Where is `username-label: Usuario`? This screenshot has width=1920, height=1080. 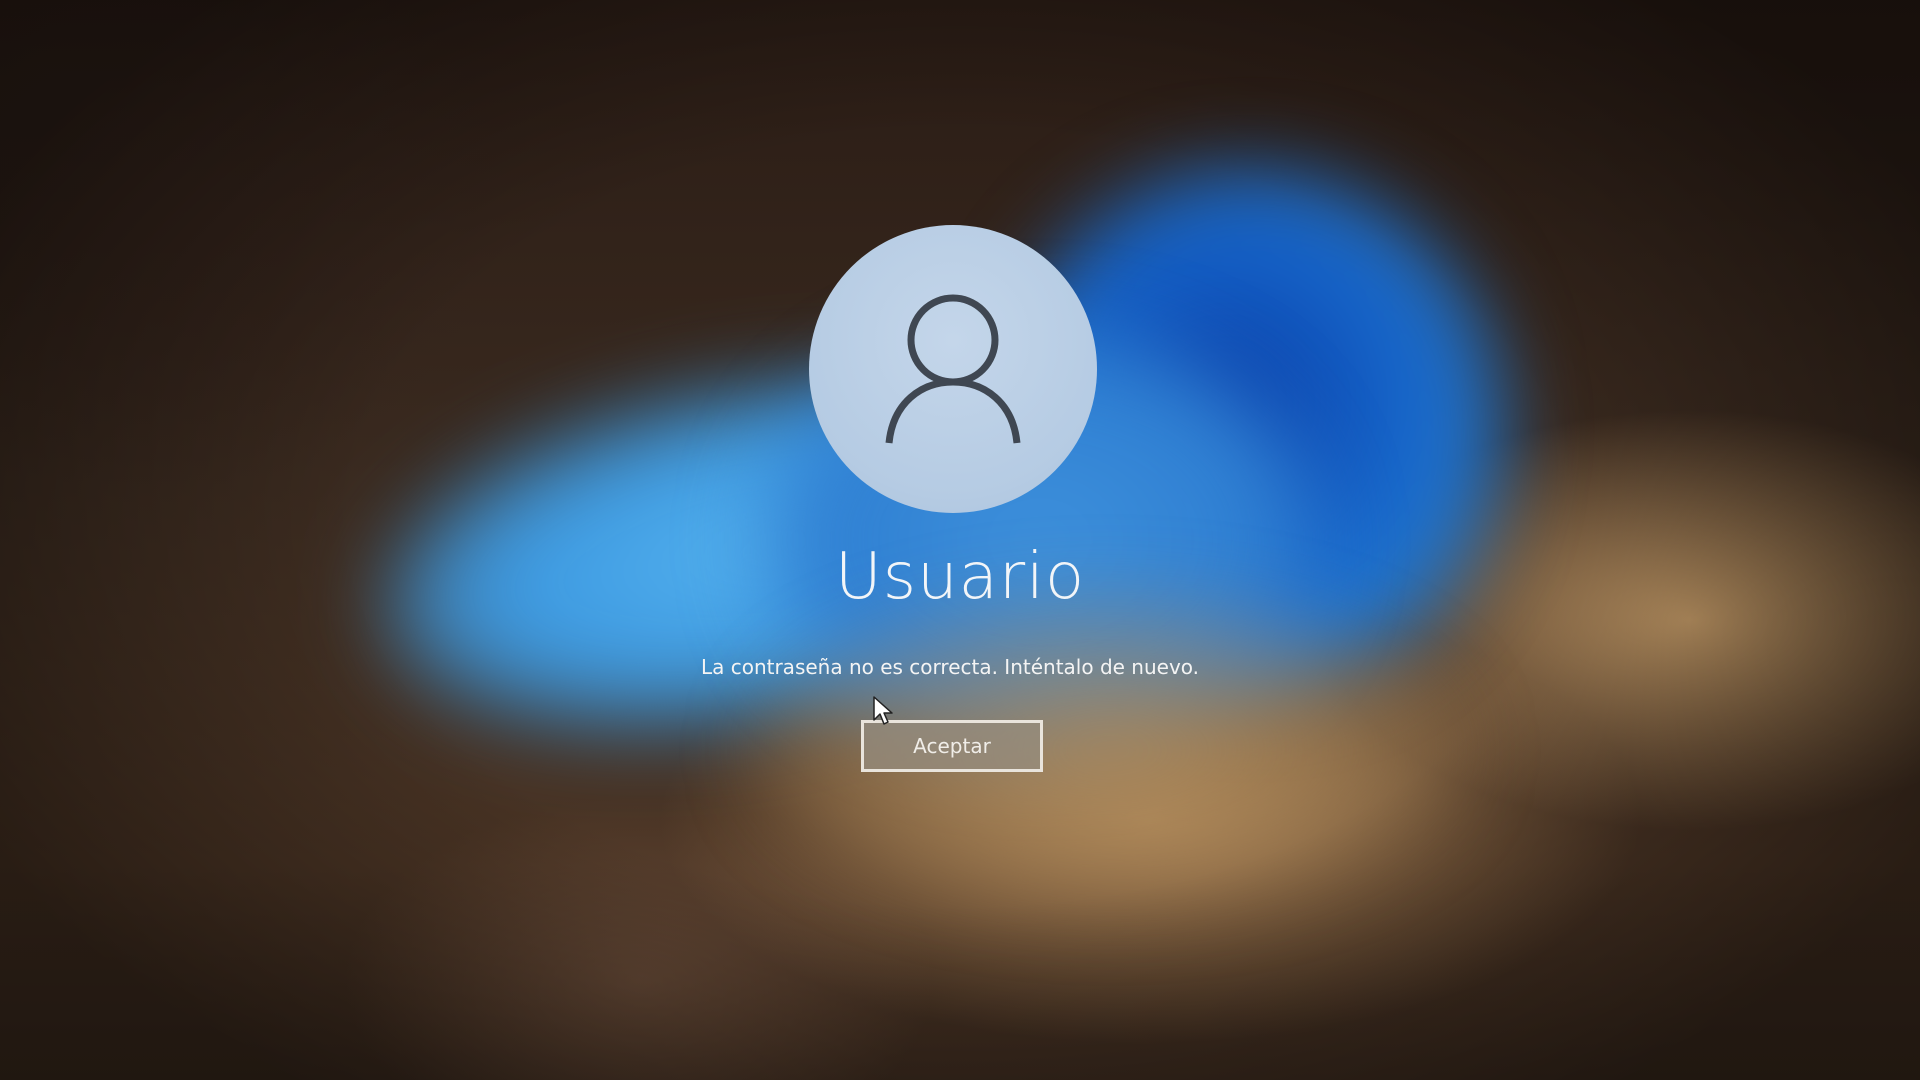
username-label: Usuario is located at coordinates (960, 577).